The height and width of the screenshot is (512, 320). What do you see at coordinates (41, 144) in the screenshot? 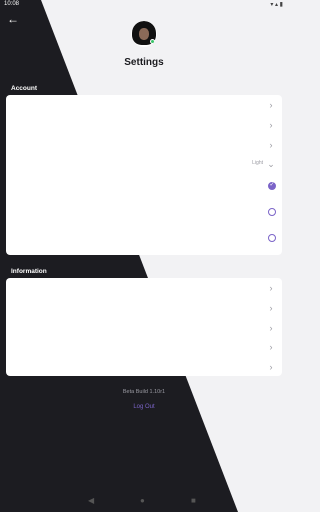
I see `row-label: Avatar Name` at bounding box center [41, 144].